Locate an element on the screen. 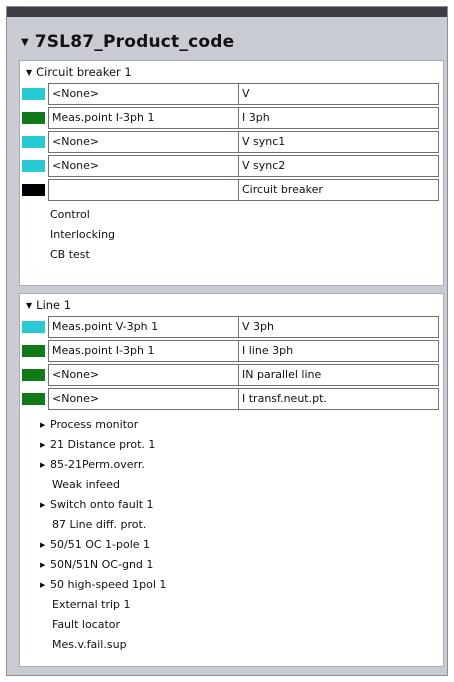 Image resolution: width=454 pixels, height=682 pixels. measuring-point-cell: Meas.point V-3ph 1 is located at coordinates (143, 327).